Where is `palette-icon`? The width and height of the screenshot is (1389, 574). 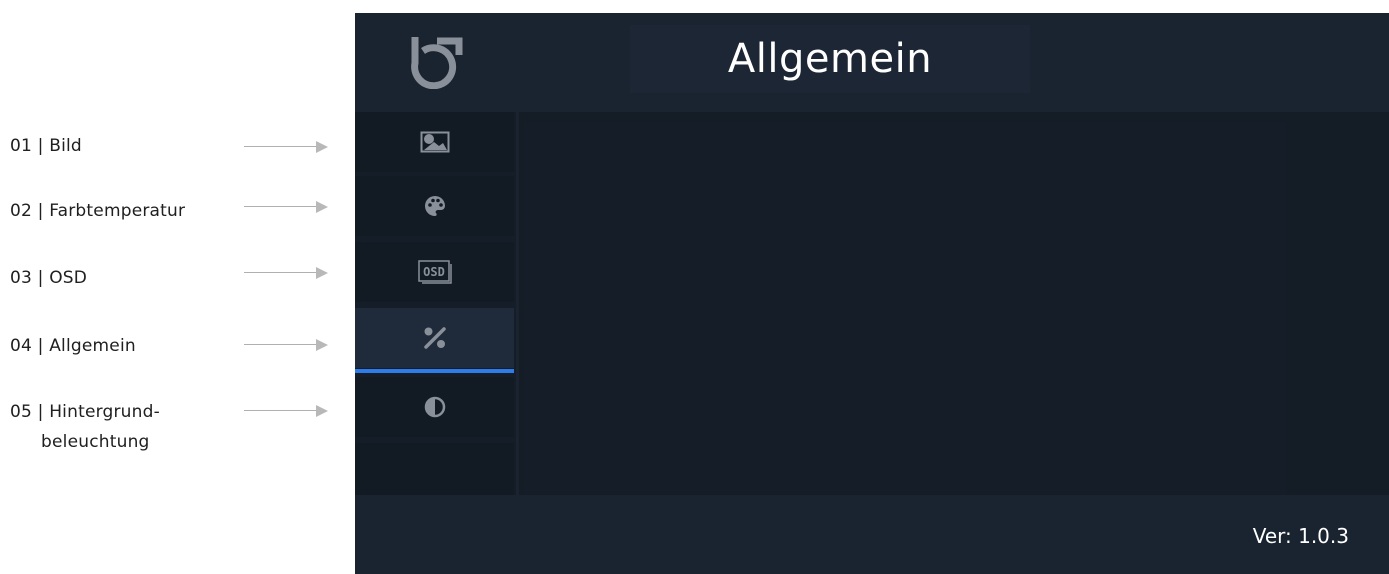
palette-icon is located at coordinates (435, 206).